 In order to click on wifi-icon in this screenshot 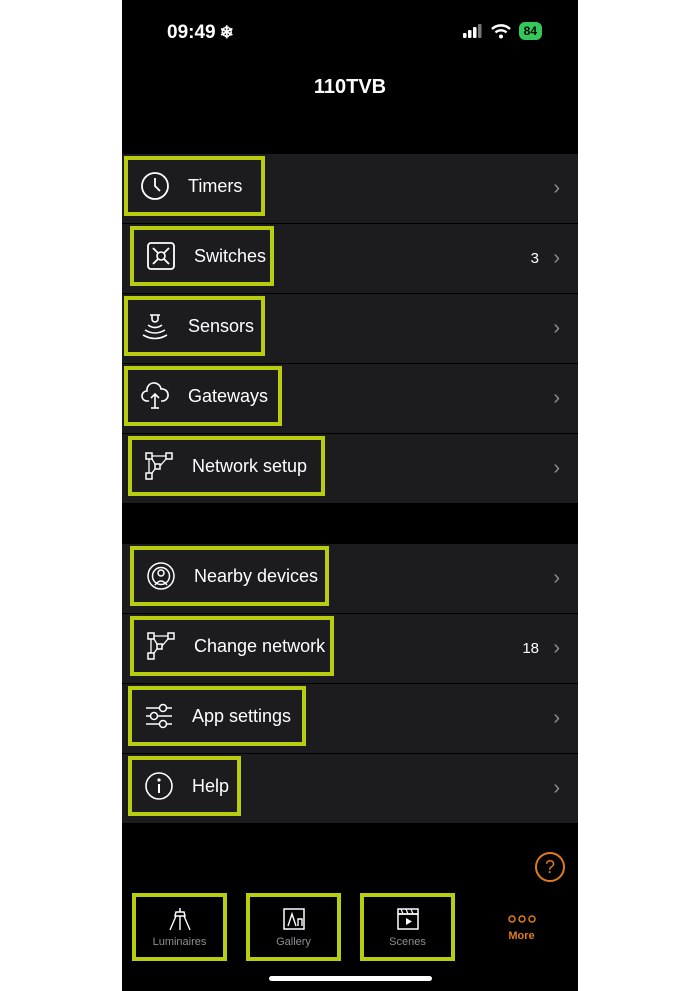, I will do `click(500, 30)`.